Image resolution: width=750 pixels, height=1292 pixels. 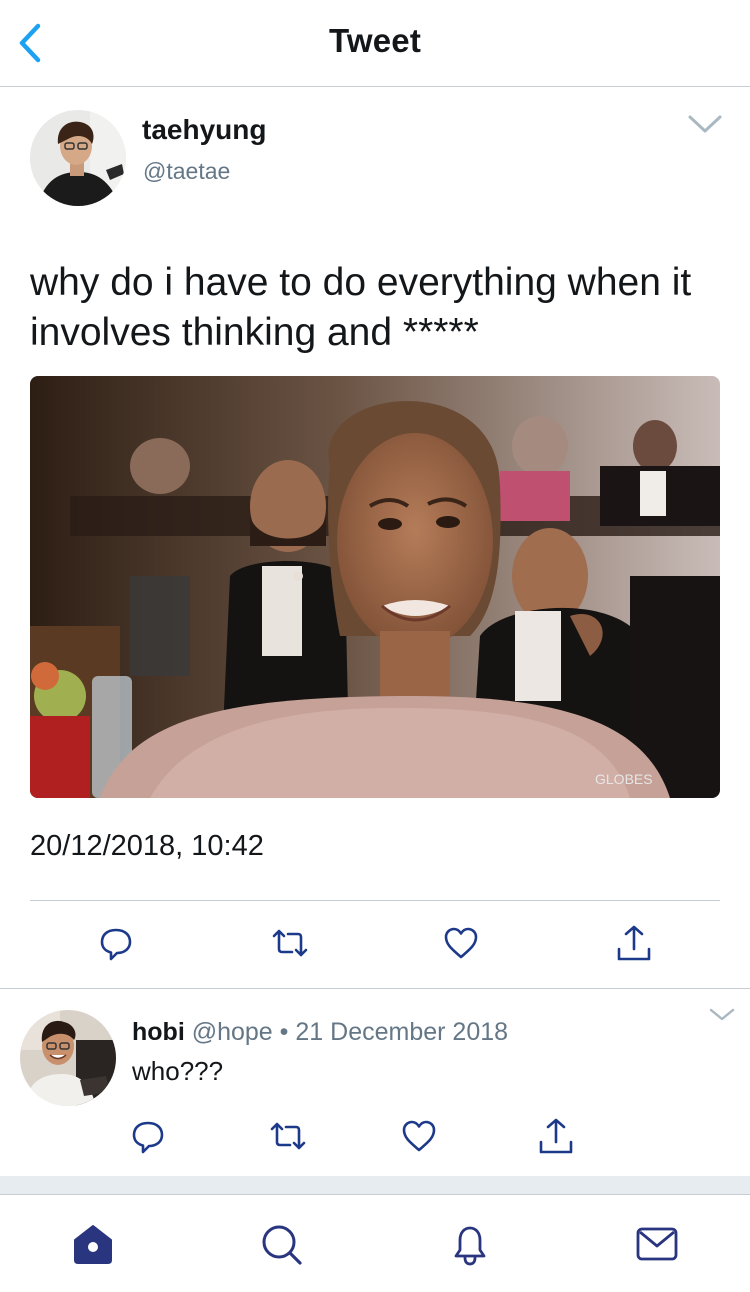 What do you see at coordinates (402, 1032) in the screenshot?
I see `reply-date: 21 December 2018` at bounding box center [402, 1032].